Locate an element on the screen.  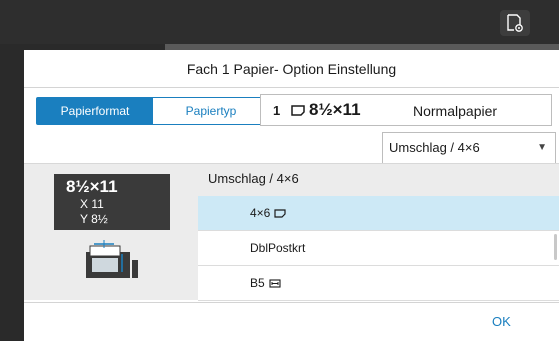
size-preview-card: 8½×11 X 11 Y 8½ is located at coordinates (112, 202).